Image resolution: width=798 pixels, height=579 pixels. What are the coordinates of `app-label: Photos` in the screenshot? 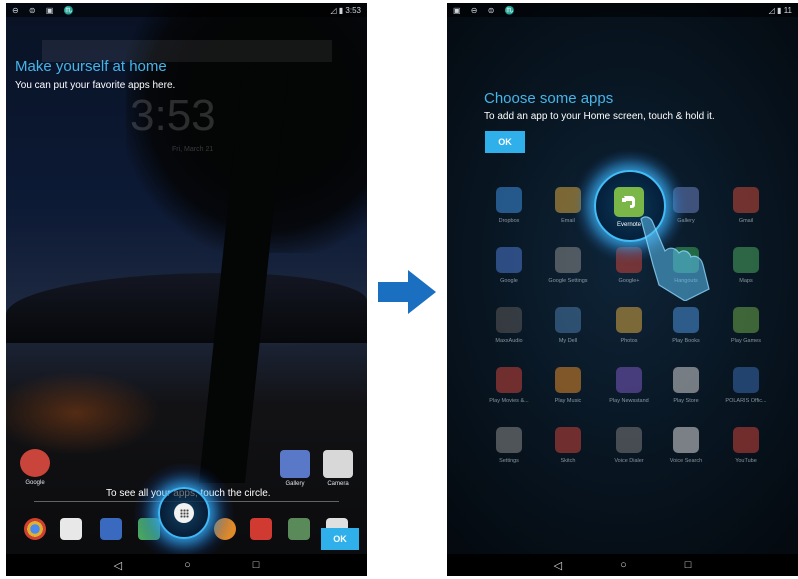 It's located at (629, 341).